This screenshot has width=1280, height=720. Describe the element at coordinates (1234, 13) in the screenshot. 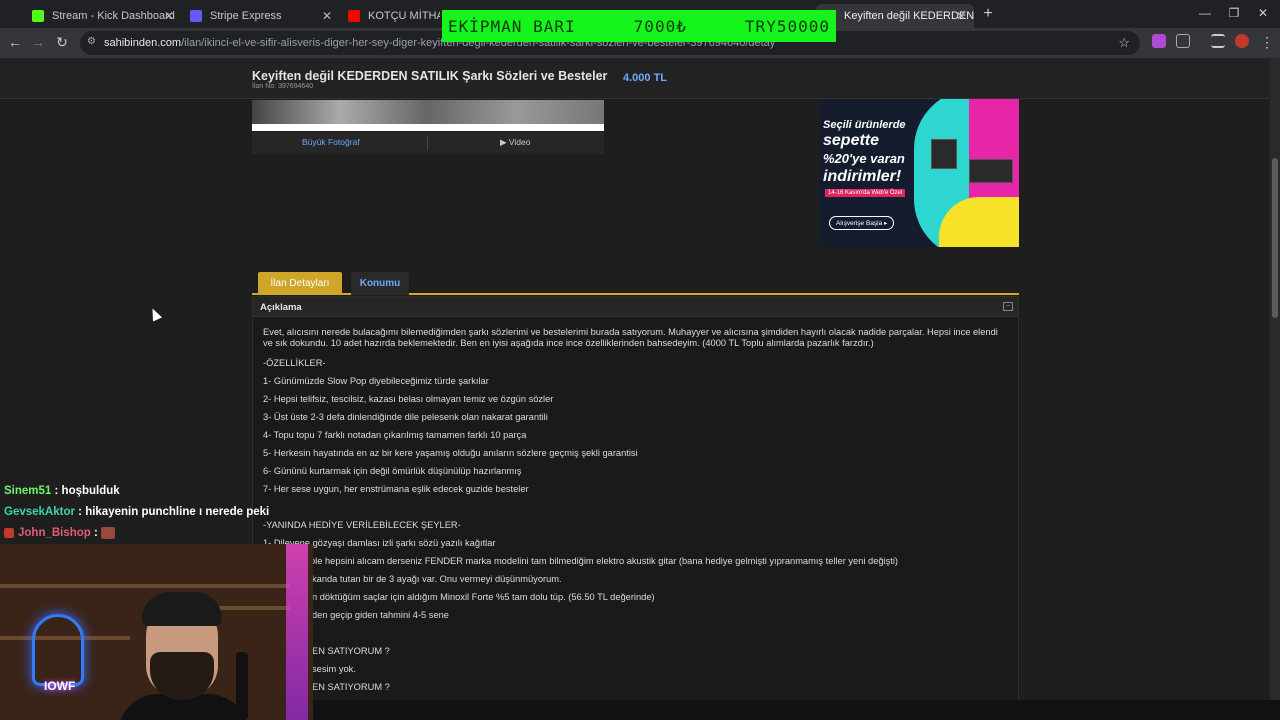

I see `restore-icon: ❐` at that location.